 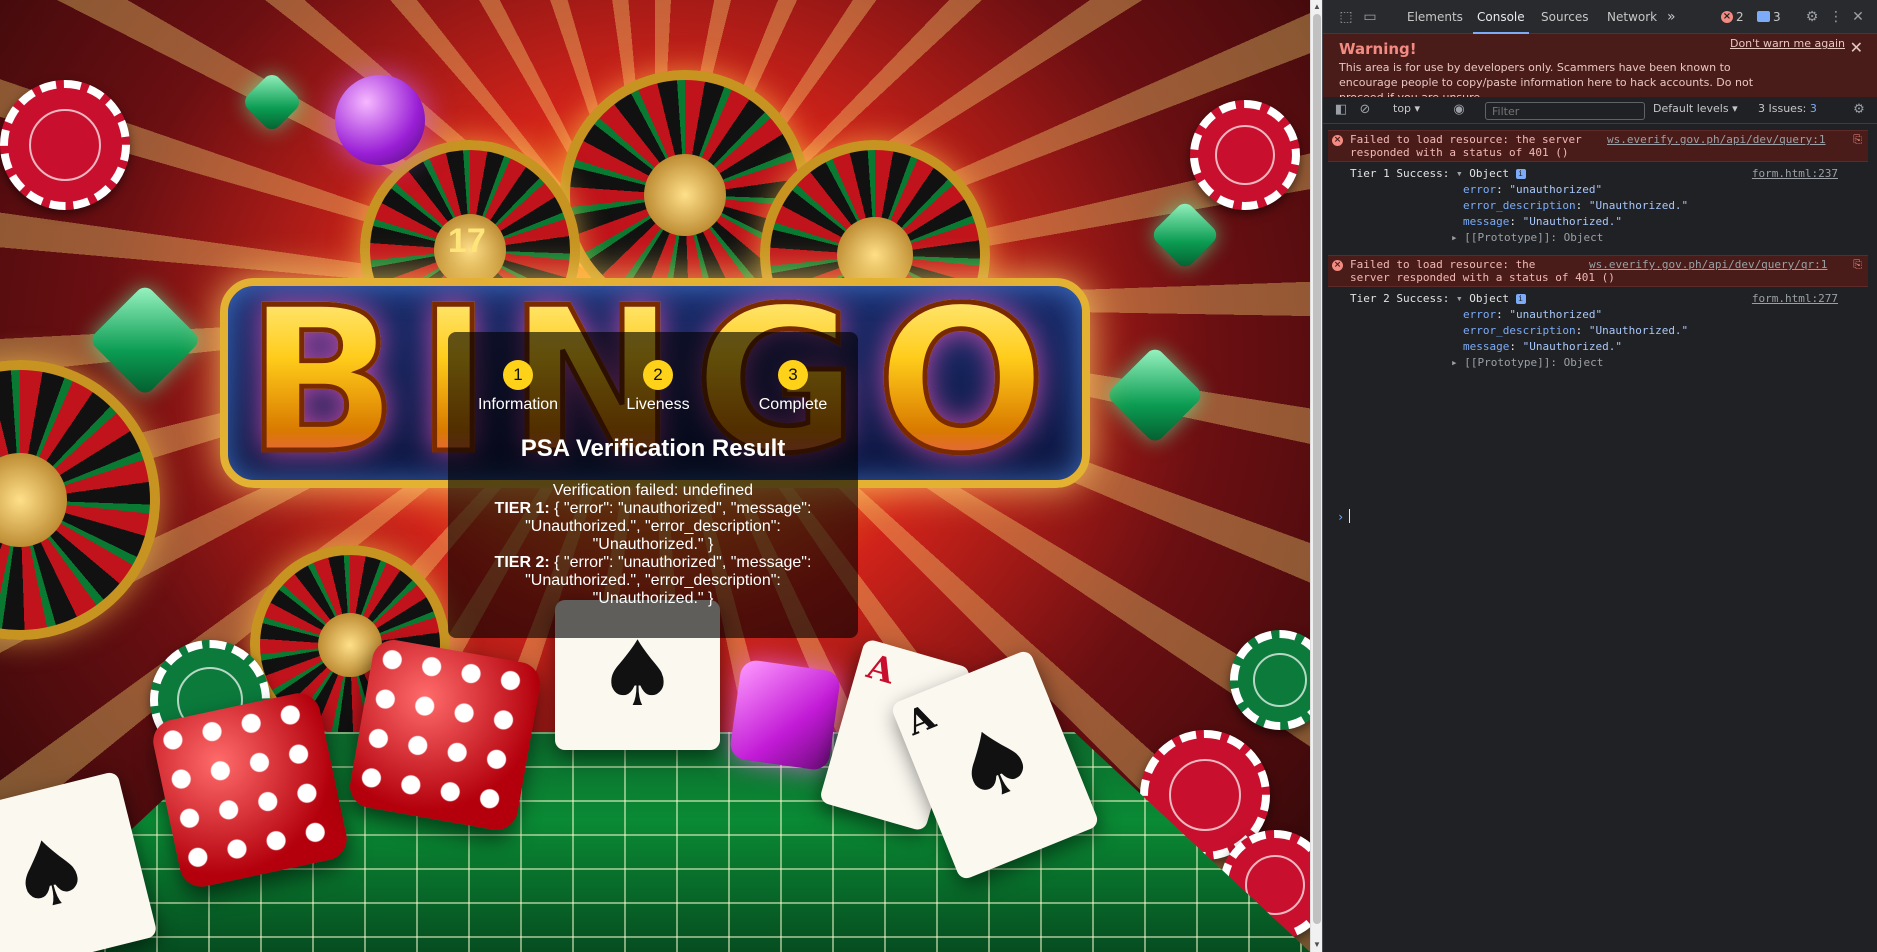 What do you see at coordinates (1565, 111) in the screenshot?
I see `console-filter-input` at bounding box center [1565, 111].